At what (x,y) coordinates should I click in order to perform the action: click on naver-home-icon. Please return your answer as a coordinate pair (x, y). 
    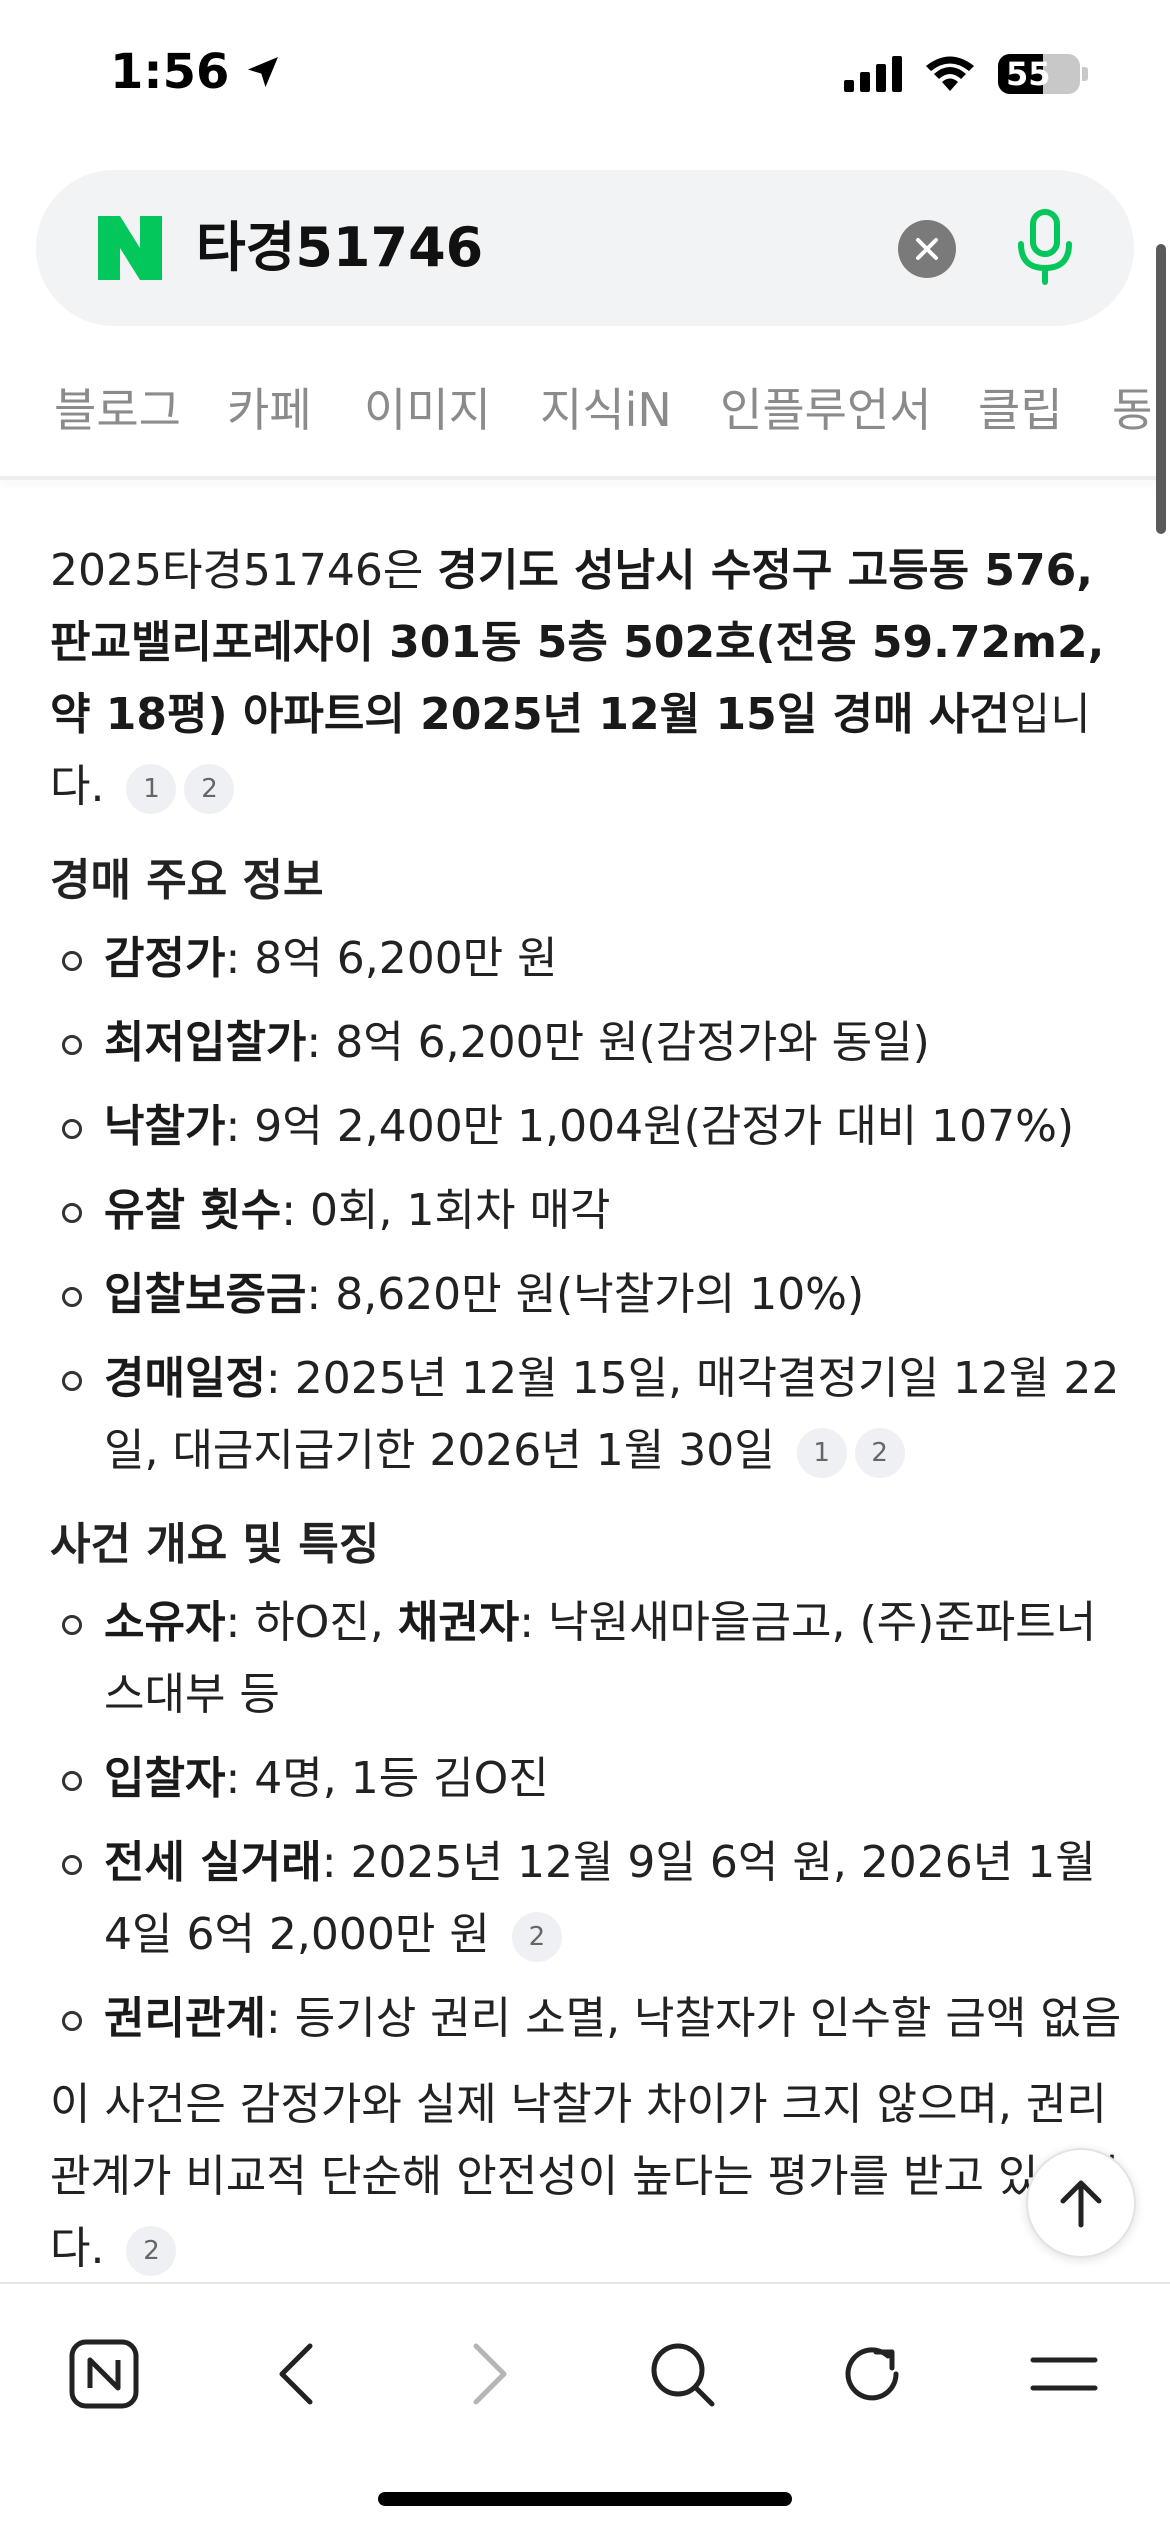
    Looking at the image, I should click on (104, 2374).